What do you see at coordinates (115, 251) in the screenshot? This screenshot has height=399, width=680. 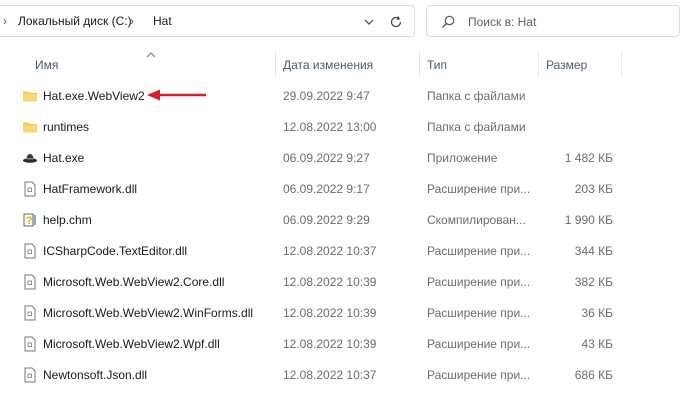 I see `file-name: ICSharpCode.TextEditor.dll` at bounding box center [115, 251].